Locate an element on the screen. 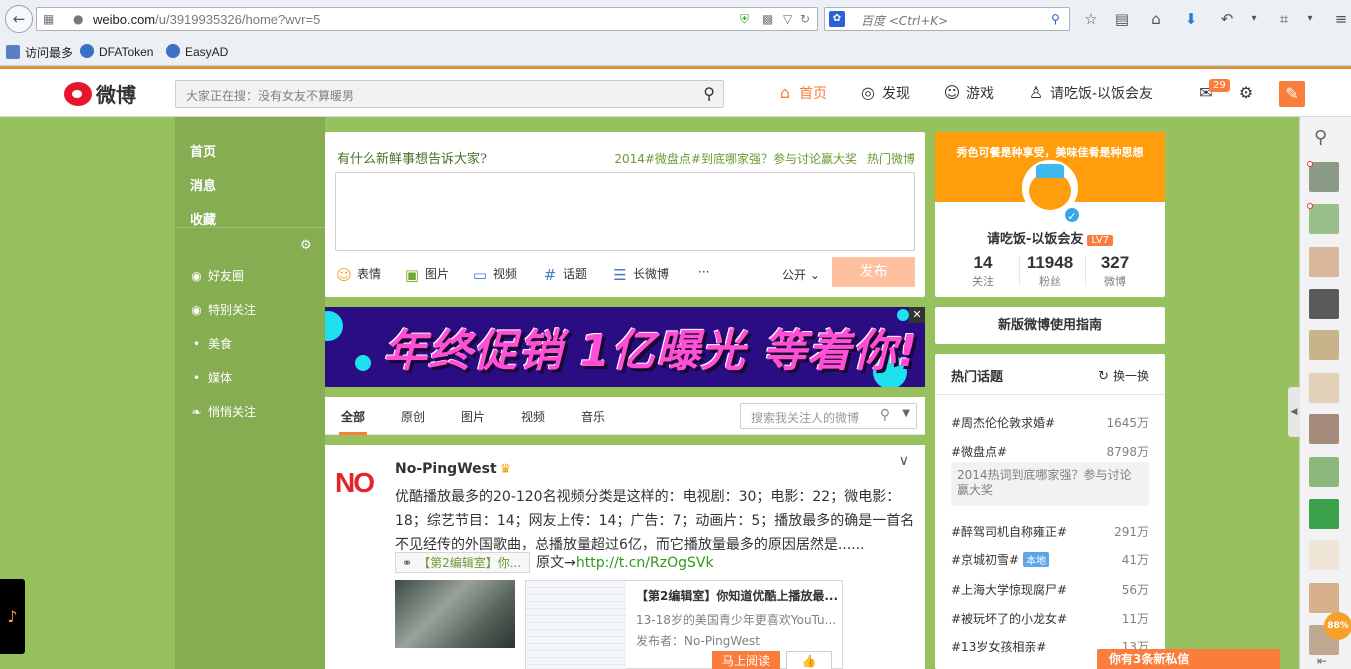  back-button: ← is located at coordinates (19, 19).